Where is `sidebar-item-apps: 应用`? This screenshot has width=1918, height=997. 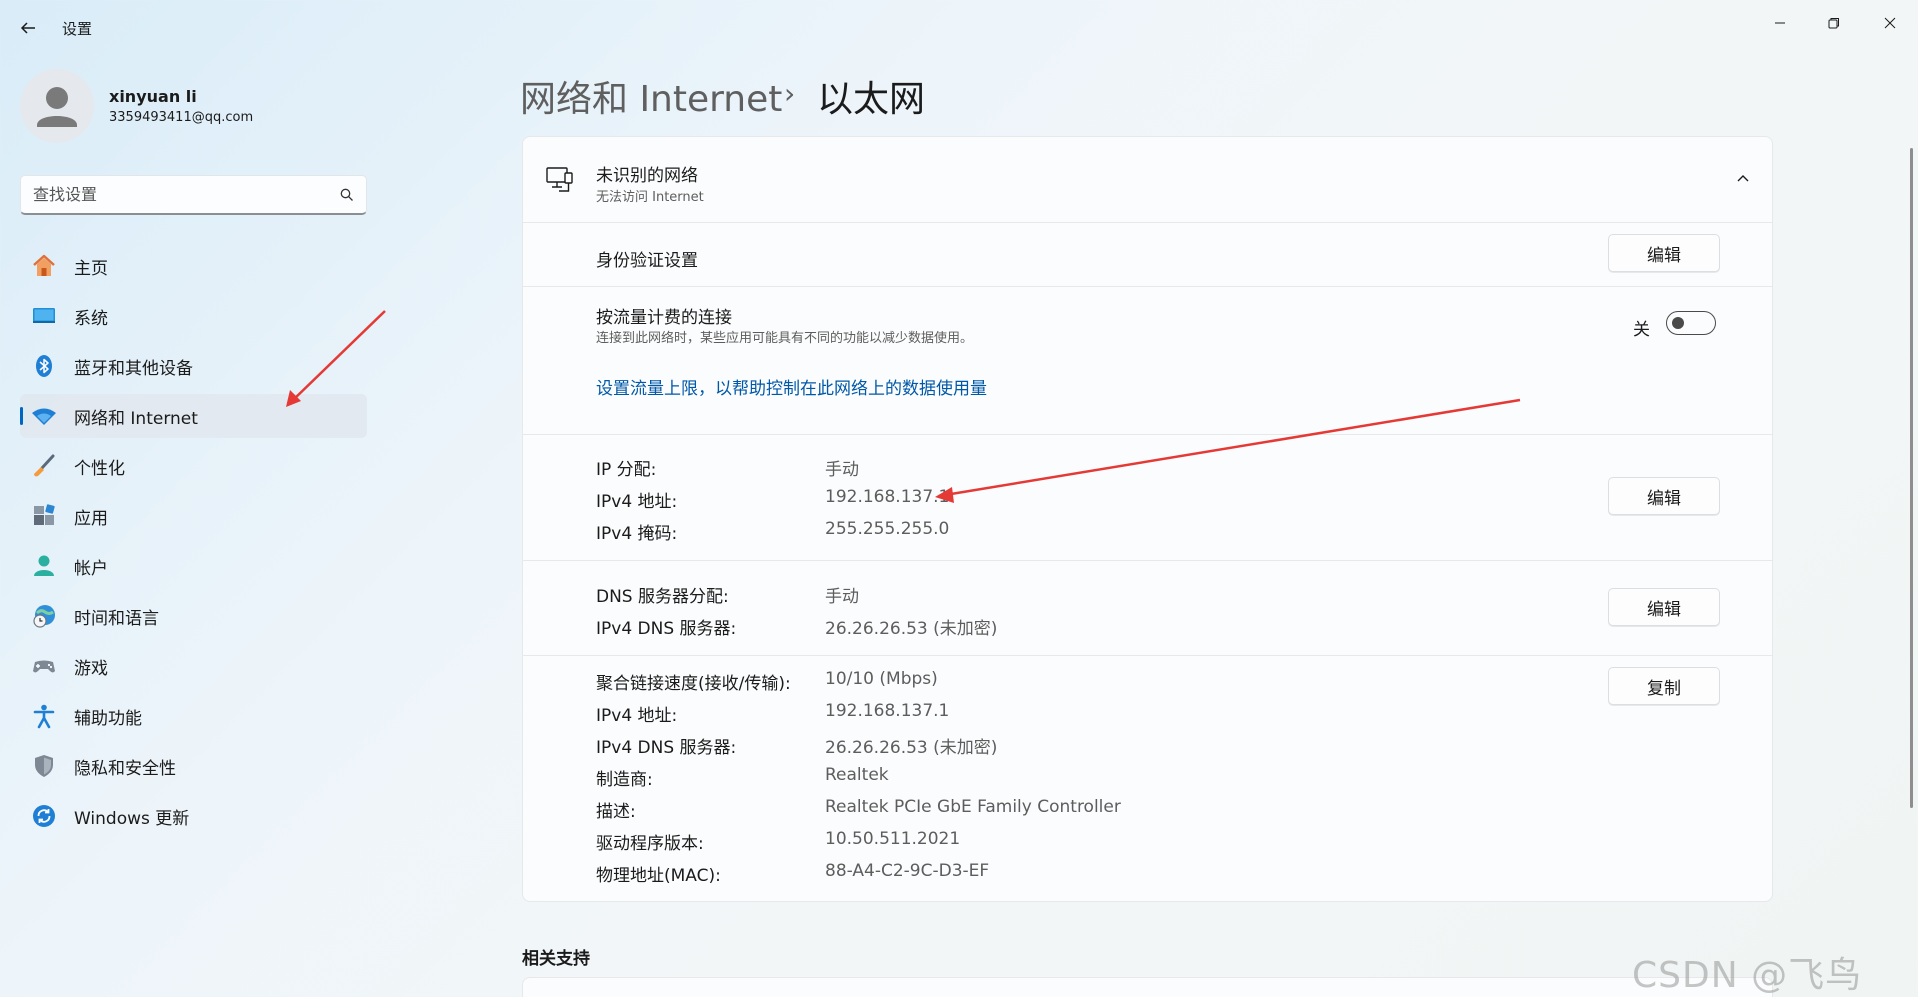
sidebar-item-apps: 应用 is located at coordinates (193, 516).